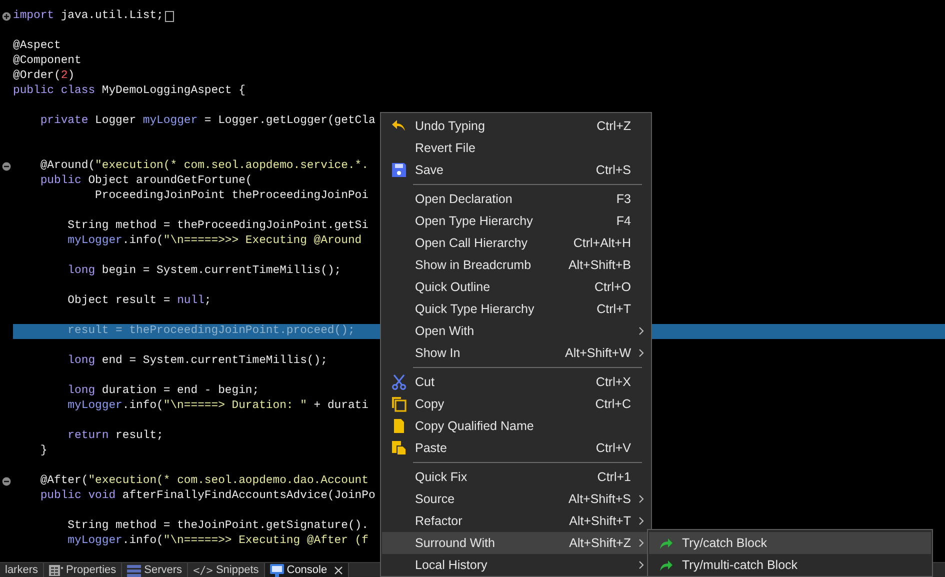 Image resolution: width=945 pixels, height=577 pixels. What do you see at coordinates (613, 382) in the screenshot?
I see `shortcut-label: Ctrl+X` at bounding box center [613, 382].